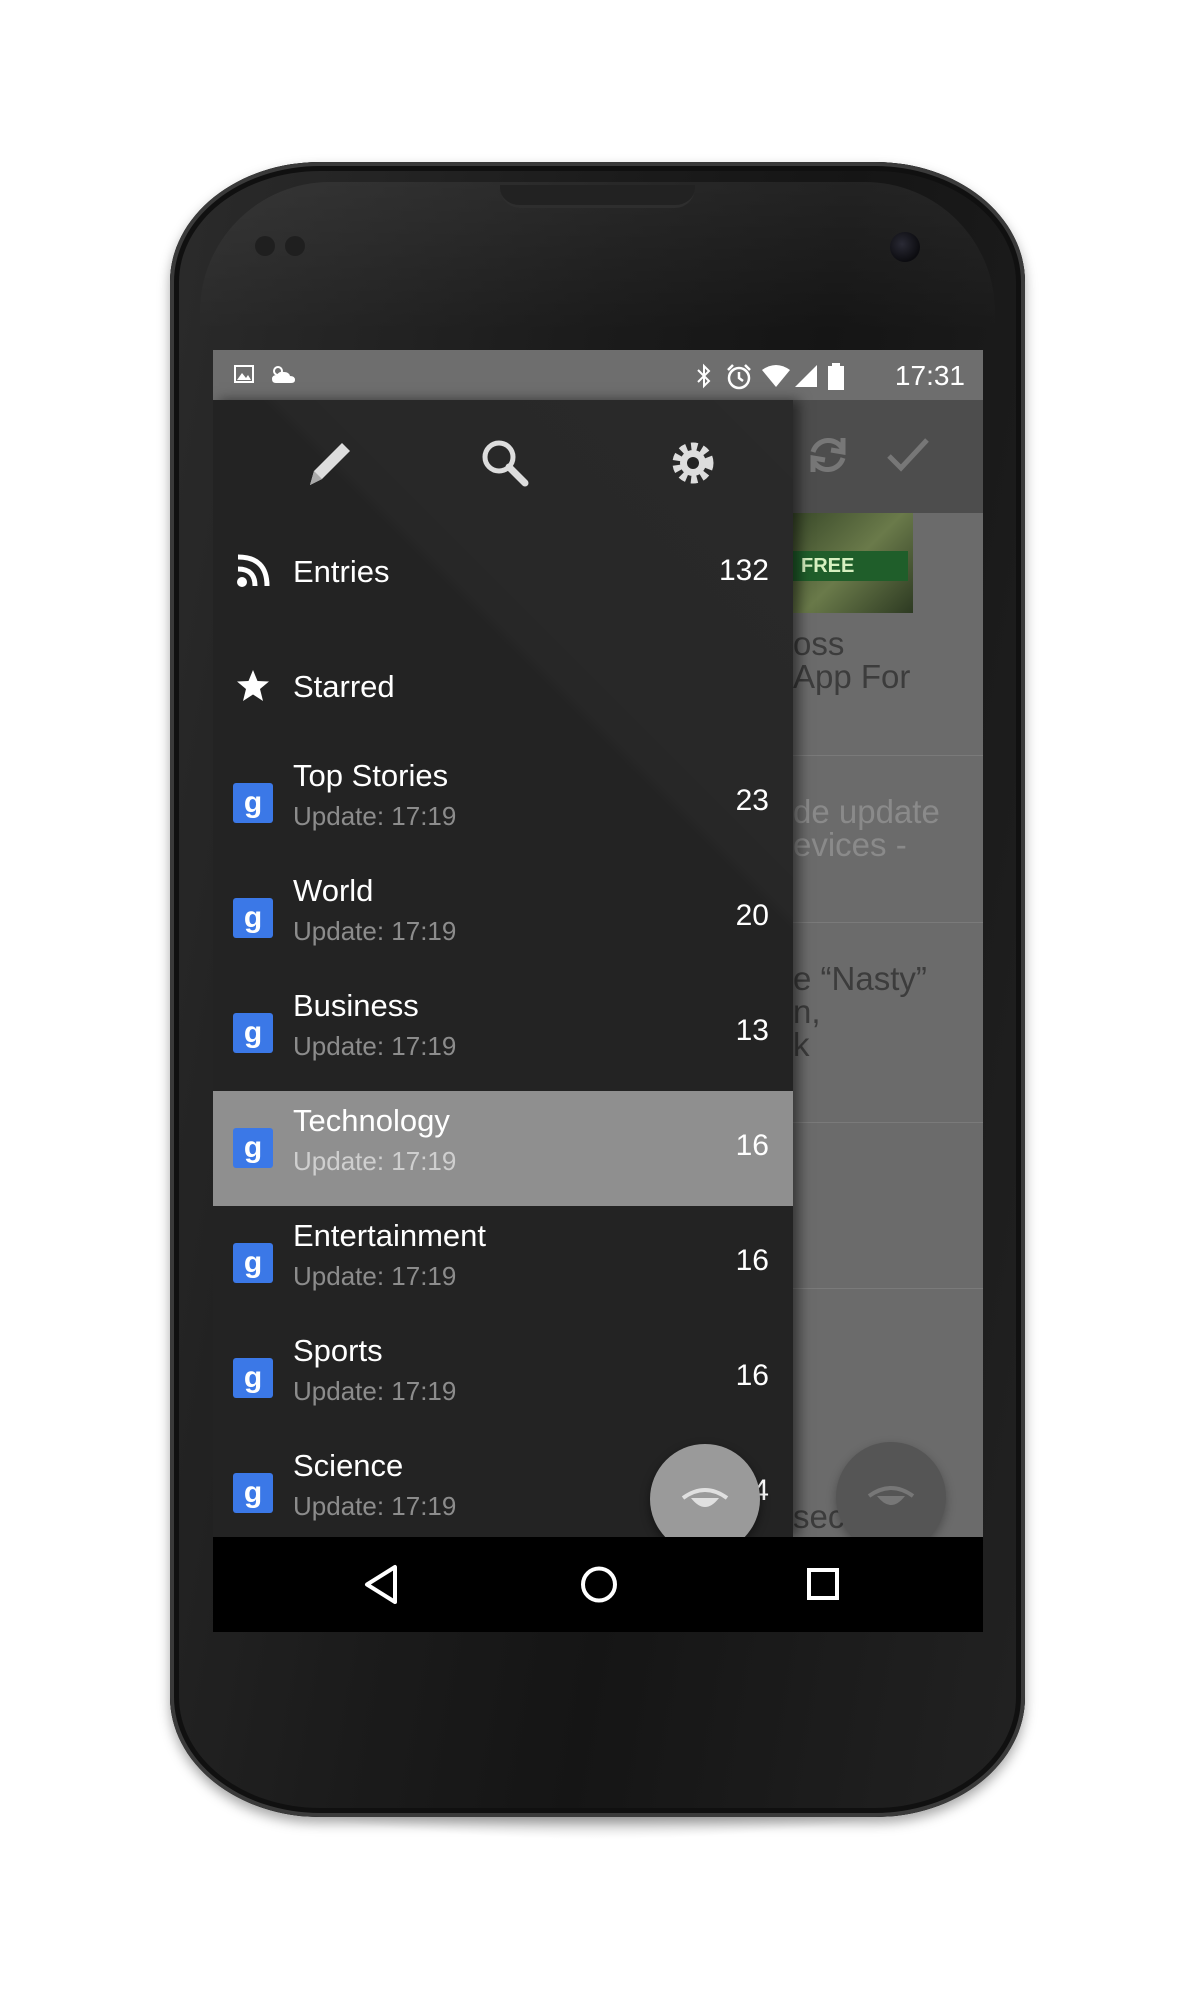  Describe the element at coordinates (704, 378) in the screenshot. I see `bluetooth-icon` at that location.